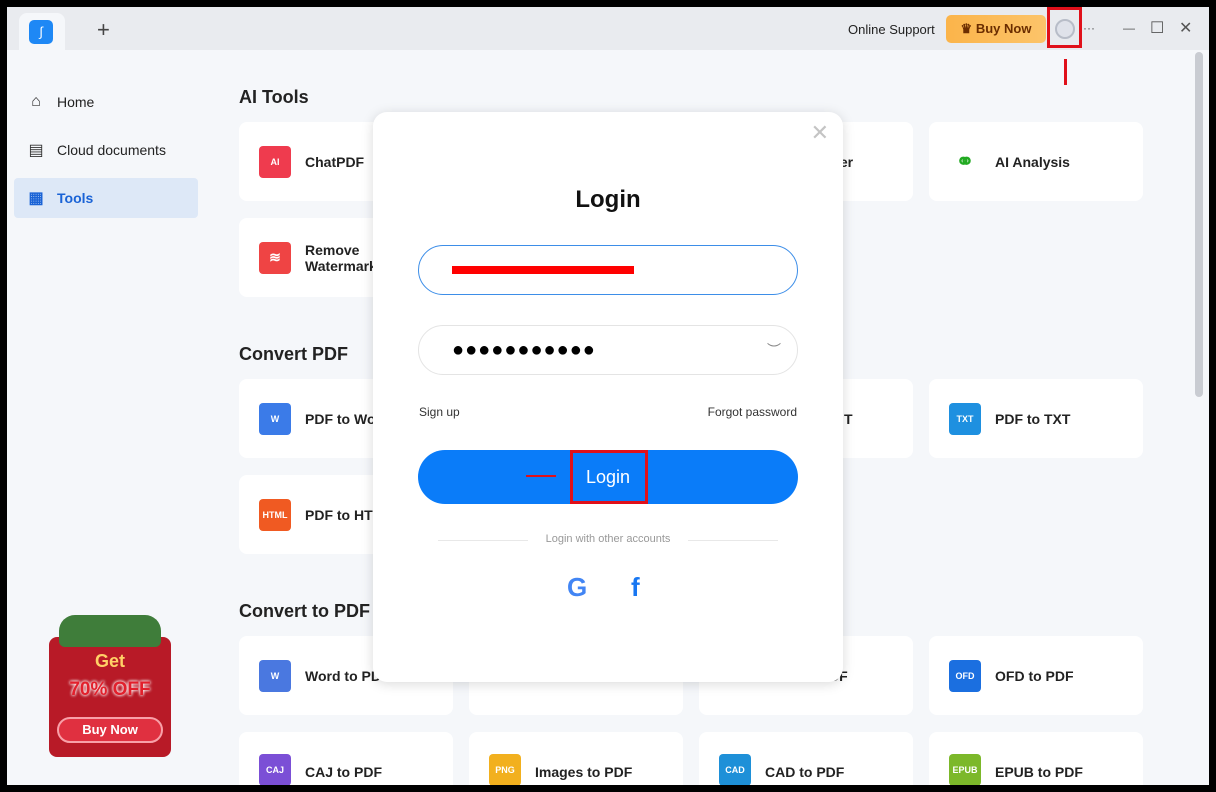  Describe the element at coordinates (1036, 758) in the screenshot. I see `card-epub-to-pdf: EPUB EPUB to PDF` at that location.